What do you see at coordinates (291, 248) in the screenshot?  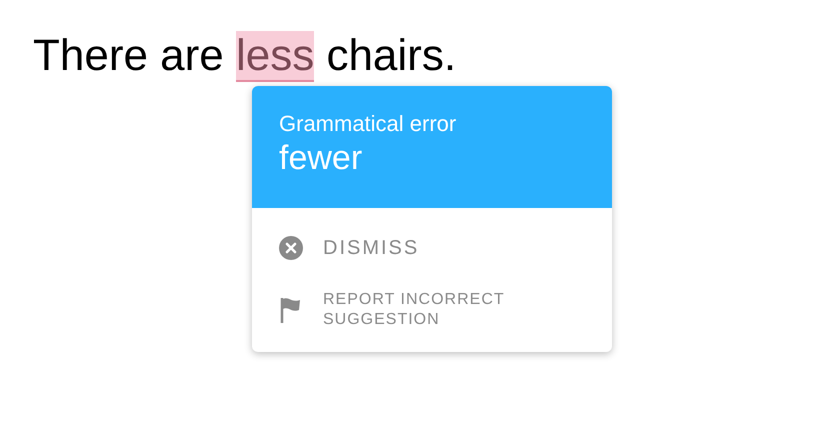 I see `close-icon` at bounding box center [291, 248].